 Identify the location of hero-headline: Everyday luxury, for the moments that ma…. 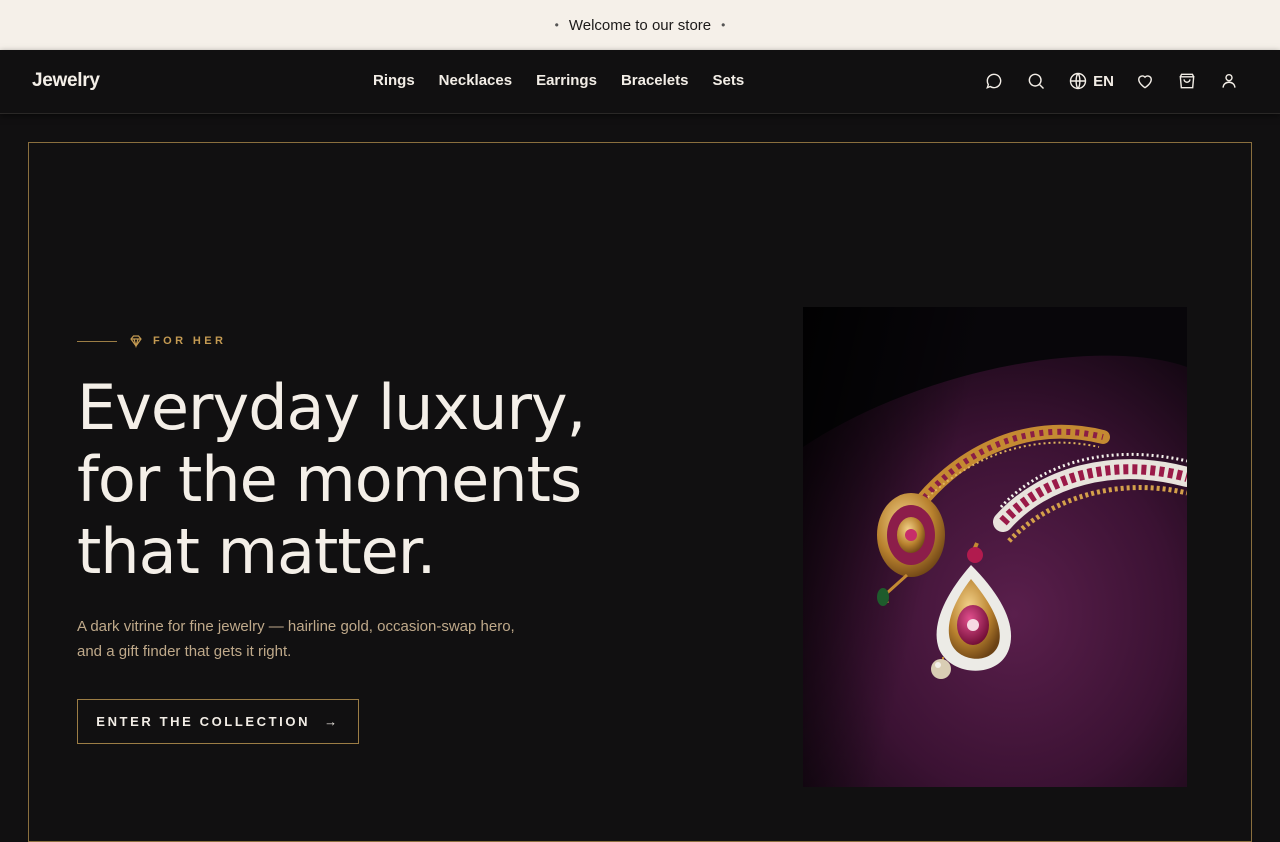
(417, 480).